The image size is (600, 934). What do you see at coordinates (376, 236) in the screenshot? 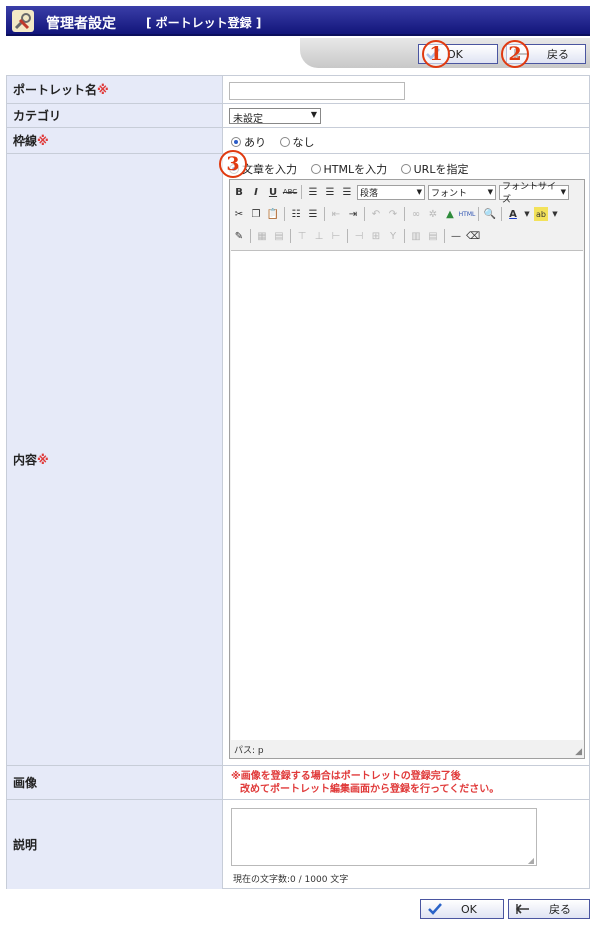
I see `split-cell-icon: ⊞` at bounding box center [376, 236].